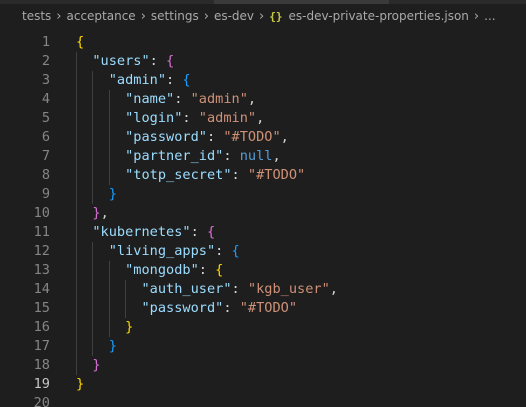 The height and width of the screenshot is (407, 526). Describe the element at coordinates (263, 80) in the screenshot. I see `code-line: 3 "admin": {` at that location.